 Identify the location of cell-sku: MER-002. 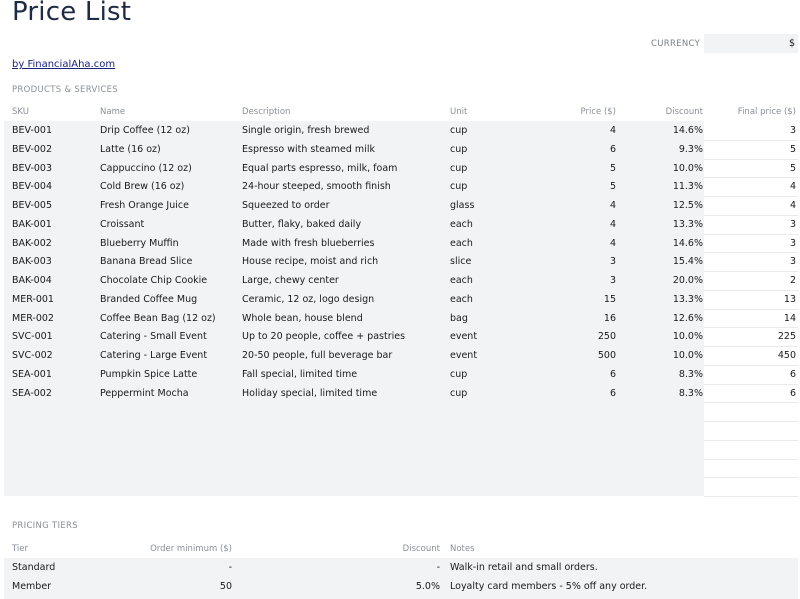
(33, 318).